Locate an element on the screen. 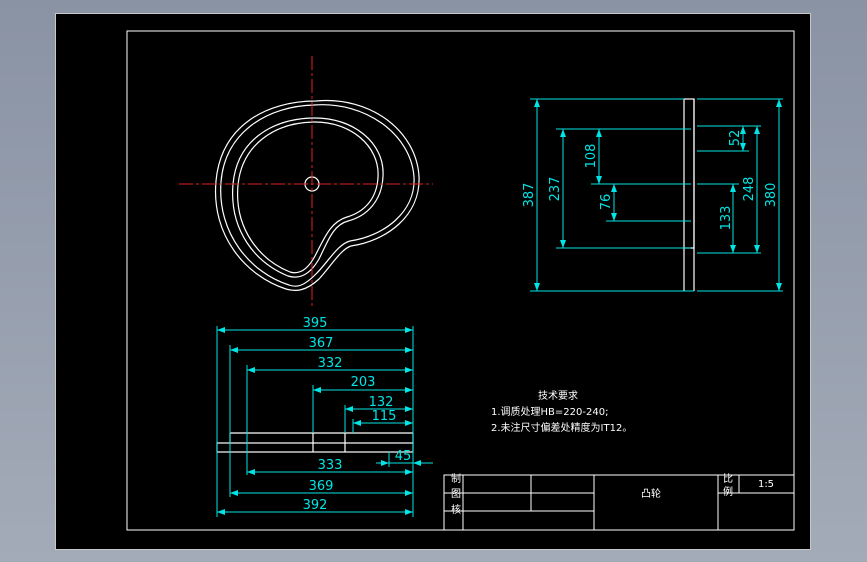 The height and width of the screenshot is (562, 867). technical-notes: 技术要求 1.调质处理HB=220-240; 2.未注尺寸偏差处精度为IT12。 is located at coordinates (561, 411).